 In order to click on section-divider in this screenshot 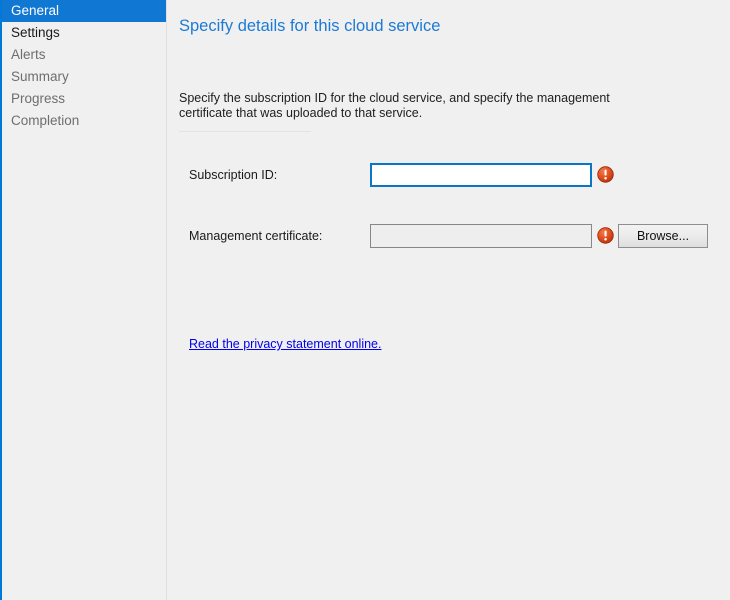, I will do `click(245, 131)`.